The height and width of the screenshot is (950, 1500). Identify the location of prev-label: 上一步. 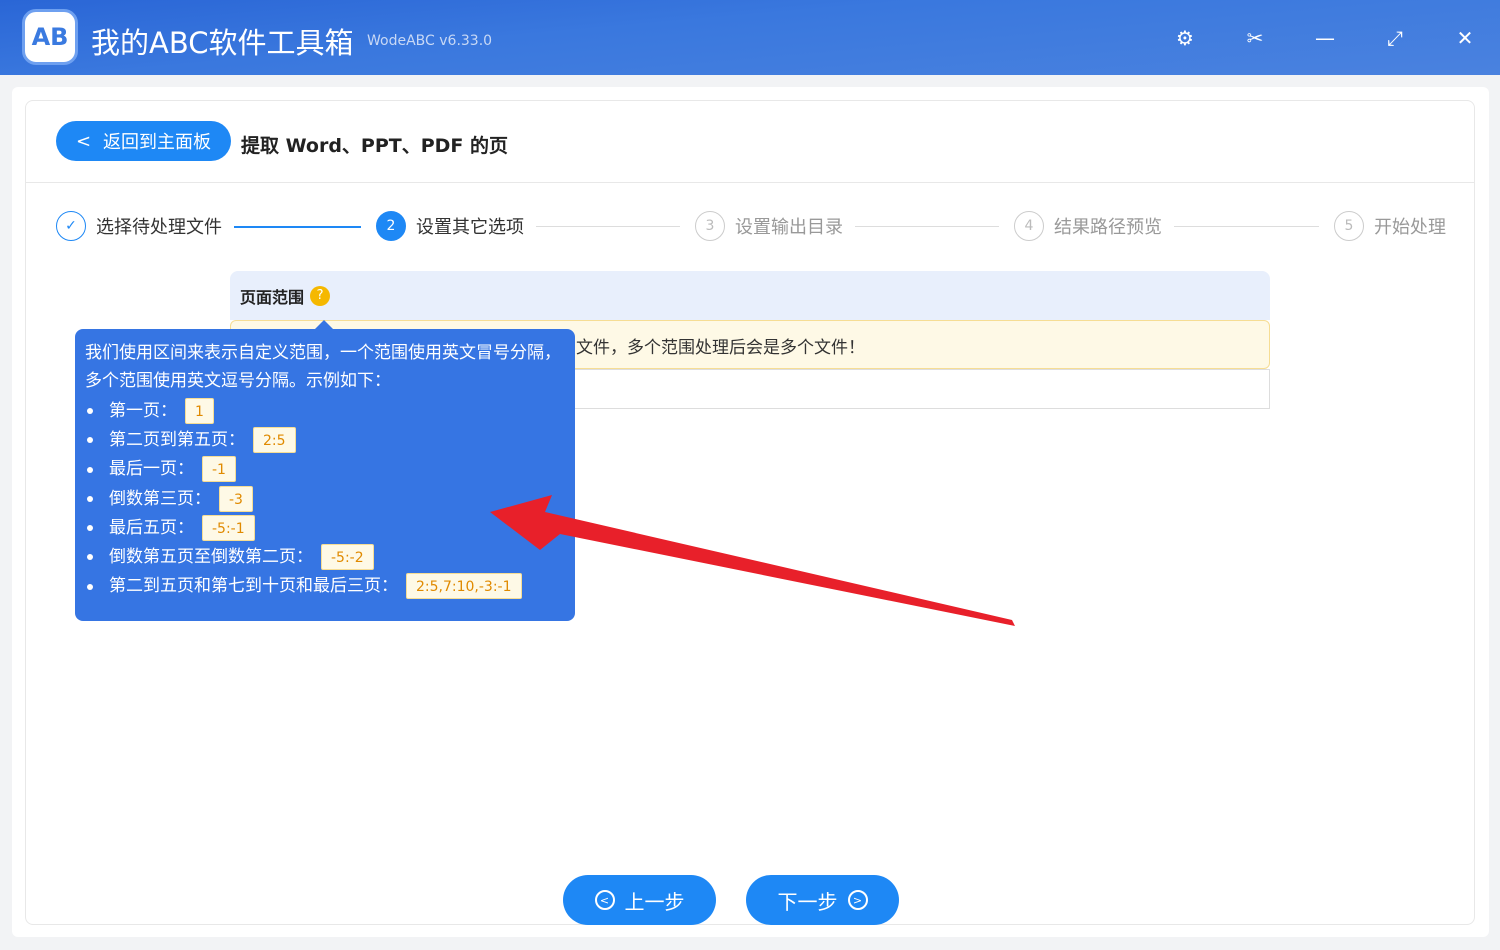
(654, 901).